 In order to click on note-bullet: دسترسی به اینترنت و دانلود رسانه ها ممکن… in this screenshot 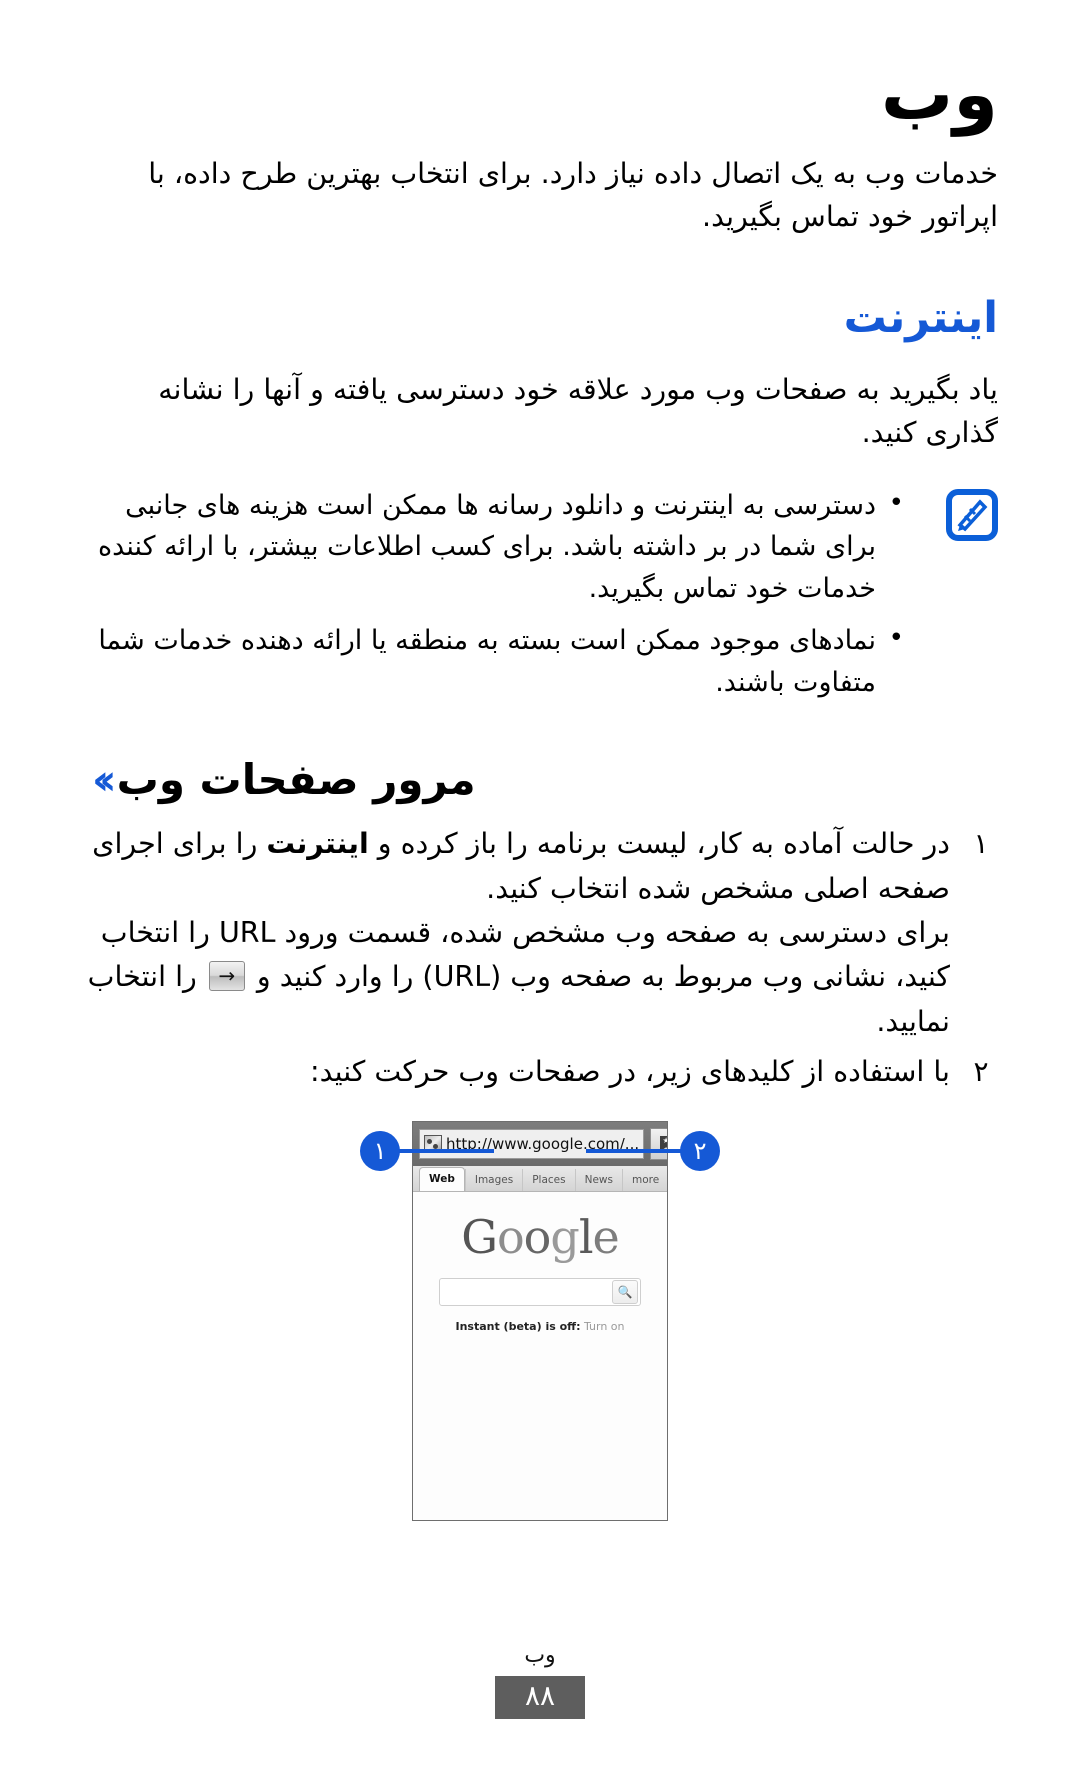, I will do `click(494, 547)`.